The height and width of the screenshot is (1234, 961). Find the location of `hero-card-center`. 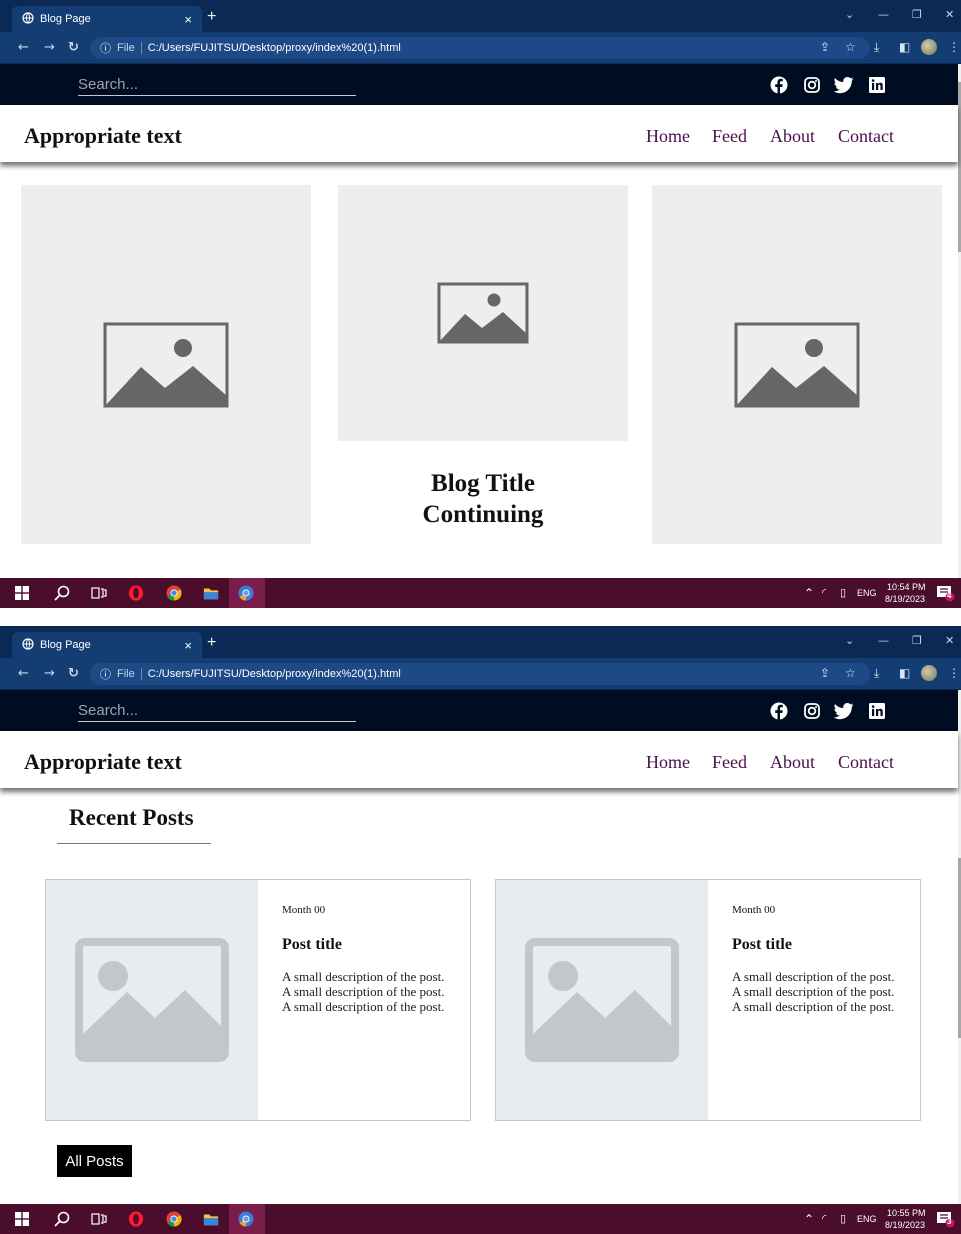

hero-card-center is located at coordinates (483, 313).